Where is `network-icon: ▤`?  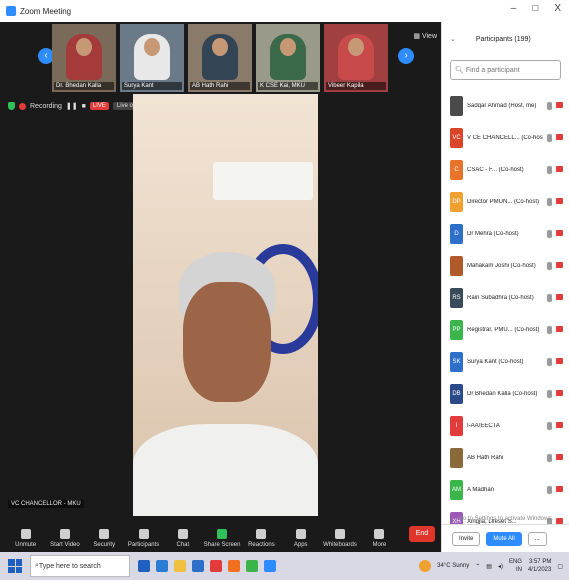 network-icon: ▤ is located at coordinates (489, 566).